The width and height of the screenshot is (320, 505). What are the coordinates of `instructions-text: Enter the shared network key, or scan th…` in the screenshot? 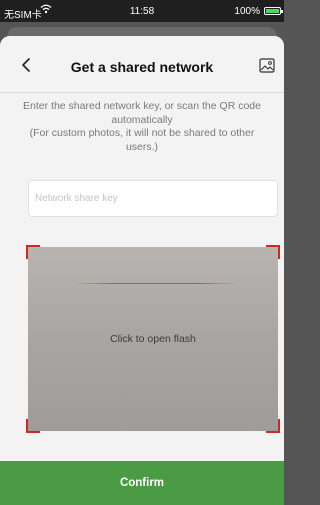 It's located at (142, 127).